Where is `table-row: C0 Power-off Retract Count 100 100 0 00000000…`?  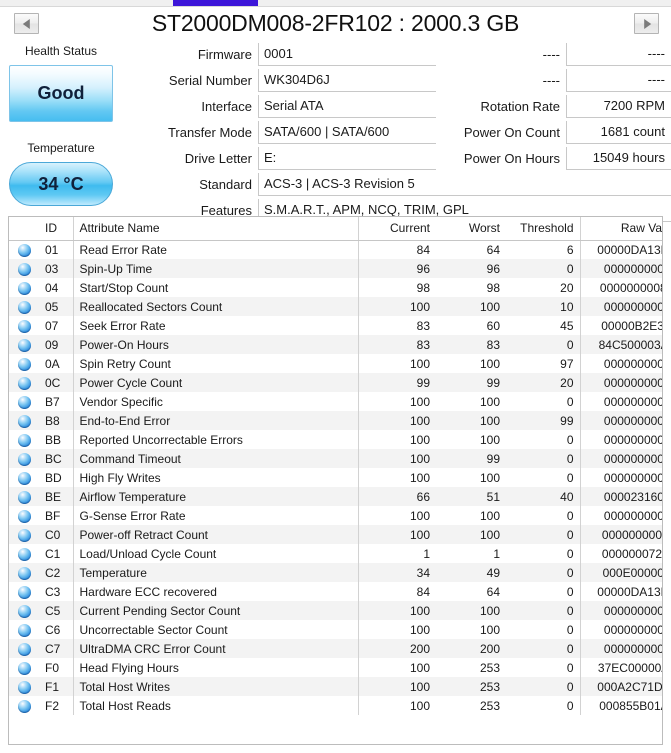
table-row: C0 Power-off Retract Count 100 100 0 00000000… is located at coordinates (335, 534).